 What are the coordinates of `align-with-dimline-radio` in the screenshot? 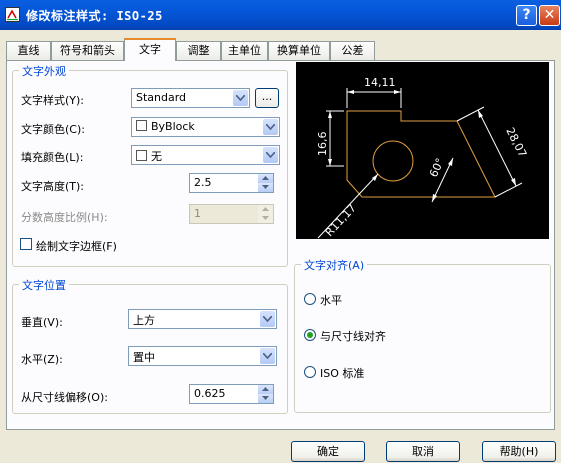 It's located at (310, 335).